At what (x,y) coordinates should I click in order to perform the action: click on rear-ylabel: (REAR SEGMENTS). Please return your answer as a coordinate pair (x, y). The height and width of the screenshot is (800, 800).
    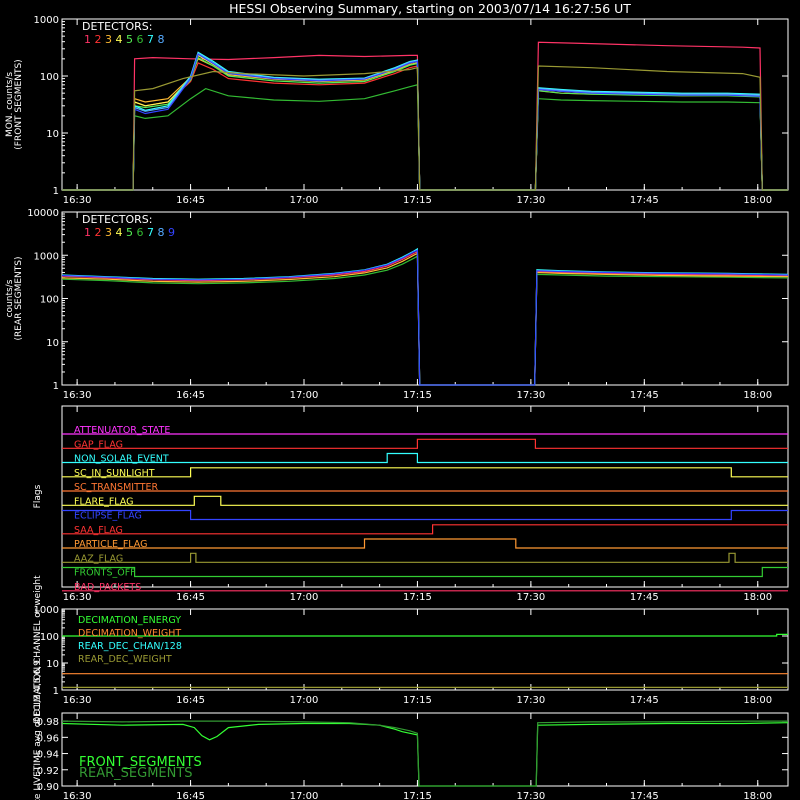
    Looking at the image, I should click on (19, 298).